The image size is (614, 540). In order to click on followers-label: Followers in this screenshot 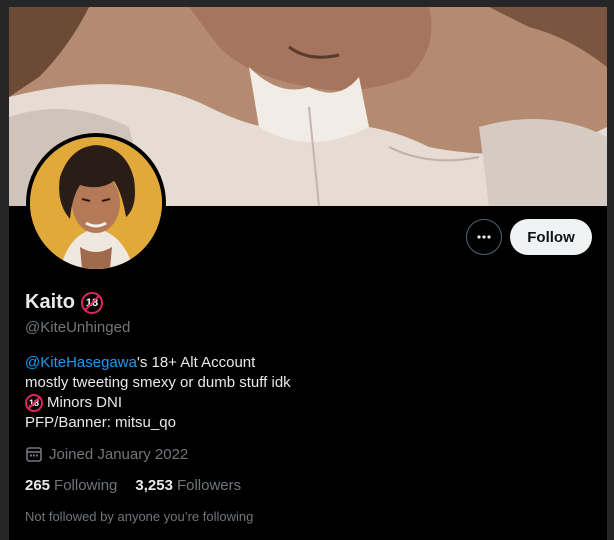, I will do `click(209, 485)`.